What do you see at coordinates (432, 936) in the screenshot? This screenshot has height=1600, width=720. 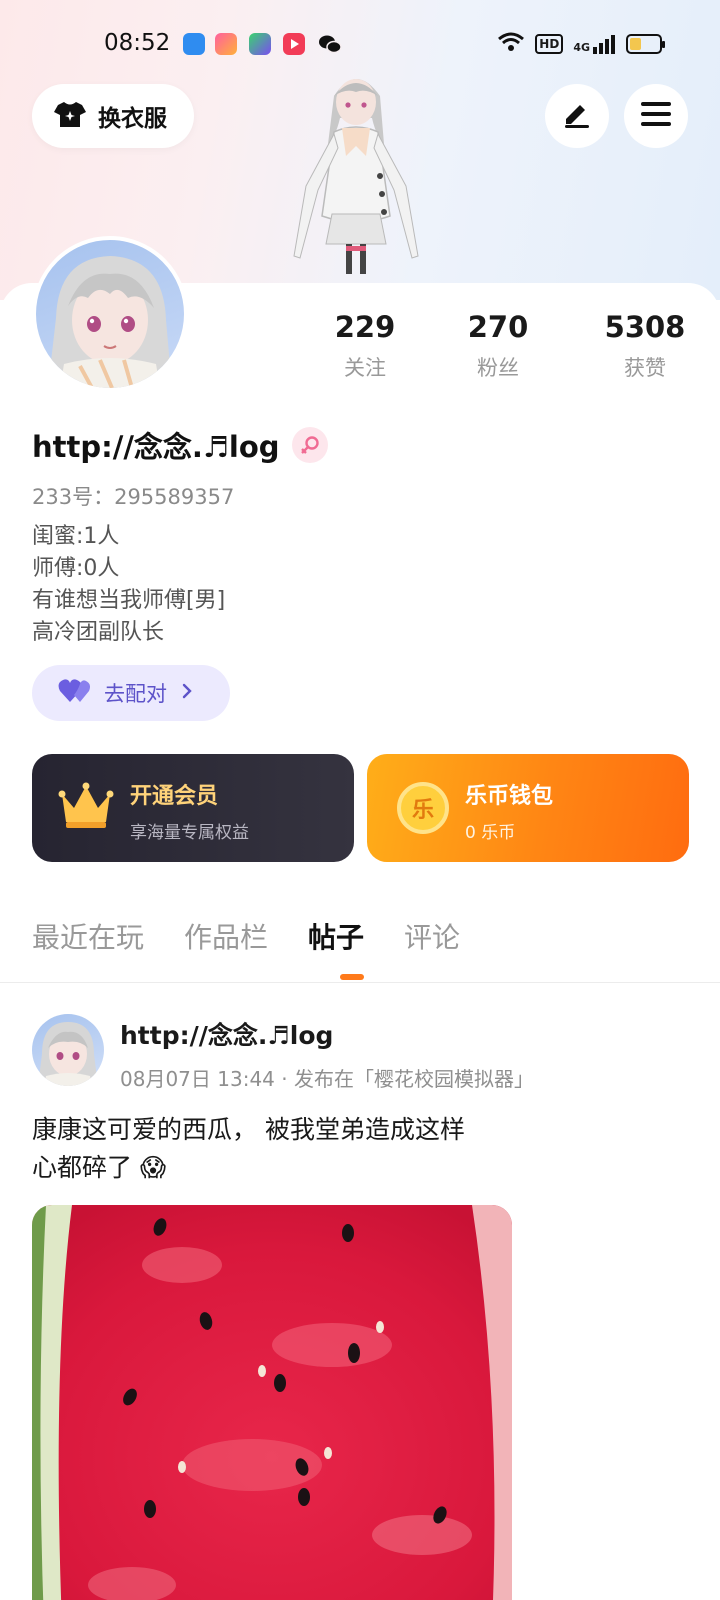 I see `tab-comments: 评论` at bounding box center [432, 936].